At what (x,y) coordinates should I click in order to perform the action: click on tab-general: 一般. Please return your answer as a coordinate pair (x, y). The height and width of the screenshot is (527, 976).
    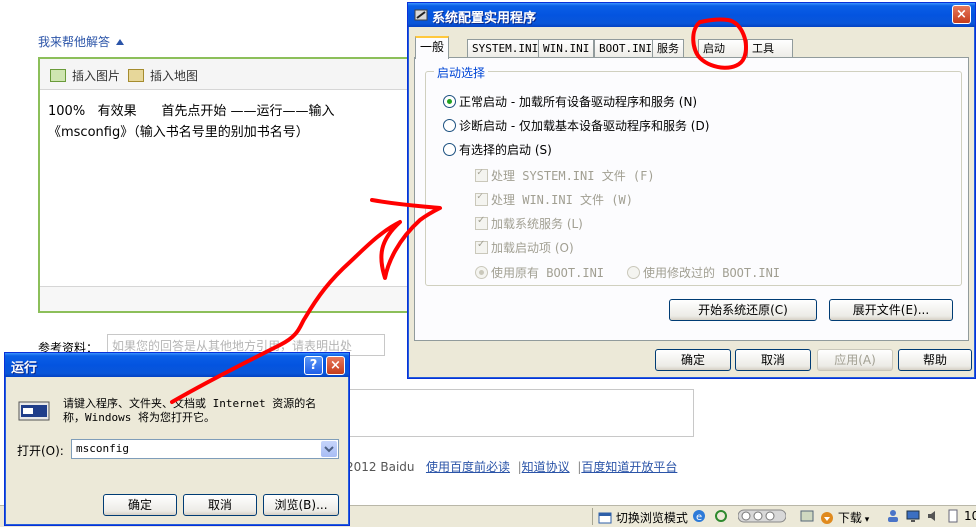
    Looking at the image, I should click on (432, 47).